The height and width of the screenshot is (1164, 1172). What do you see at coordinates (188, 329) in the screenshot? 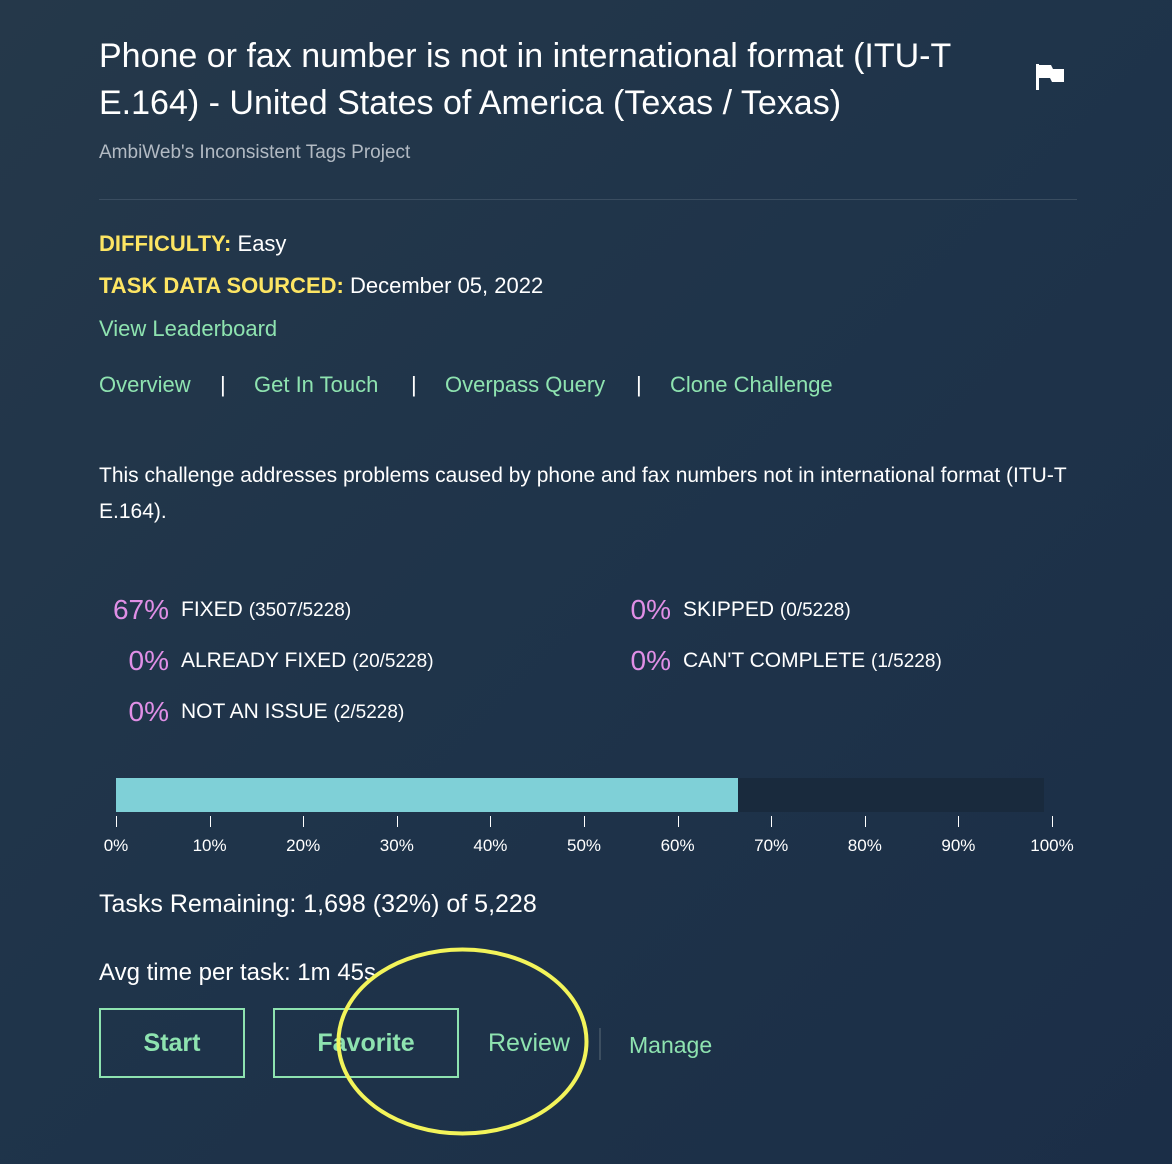
I see `view-leaderboard-link: View Leaderboard` at bounding box center [188, 329].